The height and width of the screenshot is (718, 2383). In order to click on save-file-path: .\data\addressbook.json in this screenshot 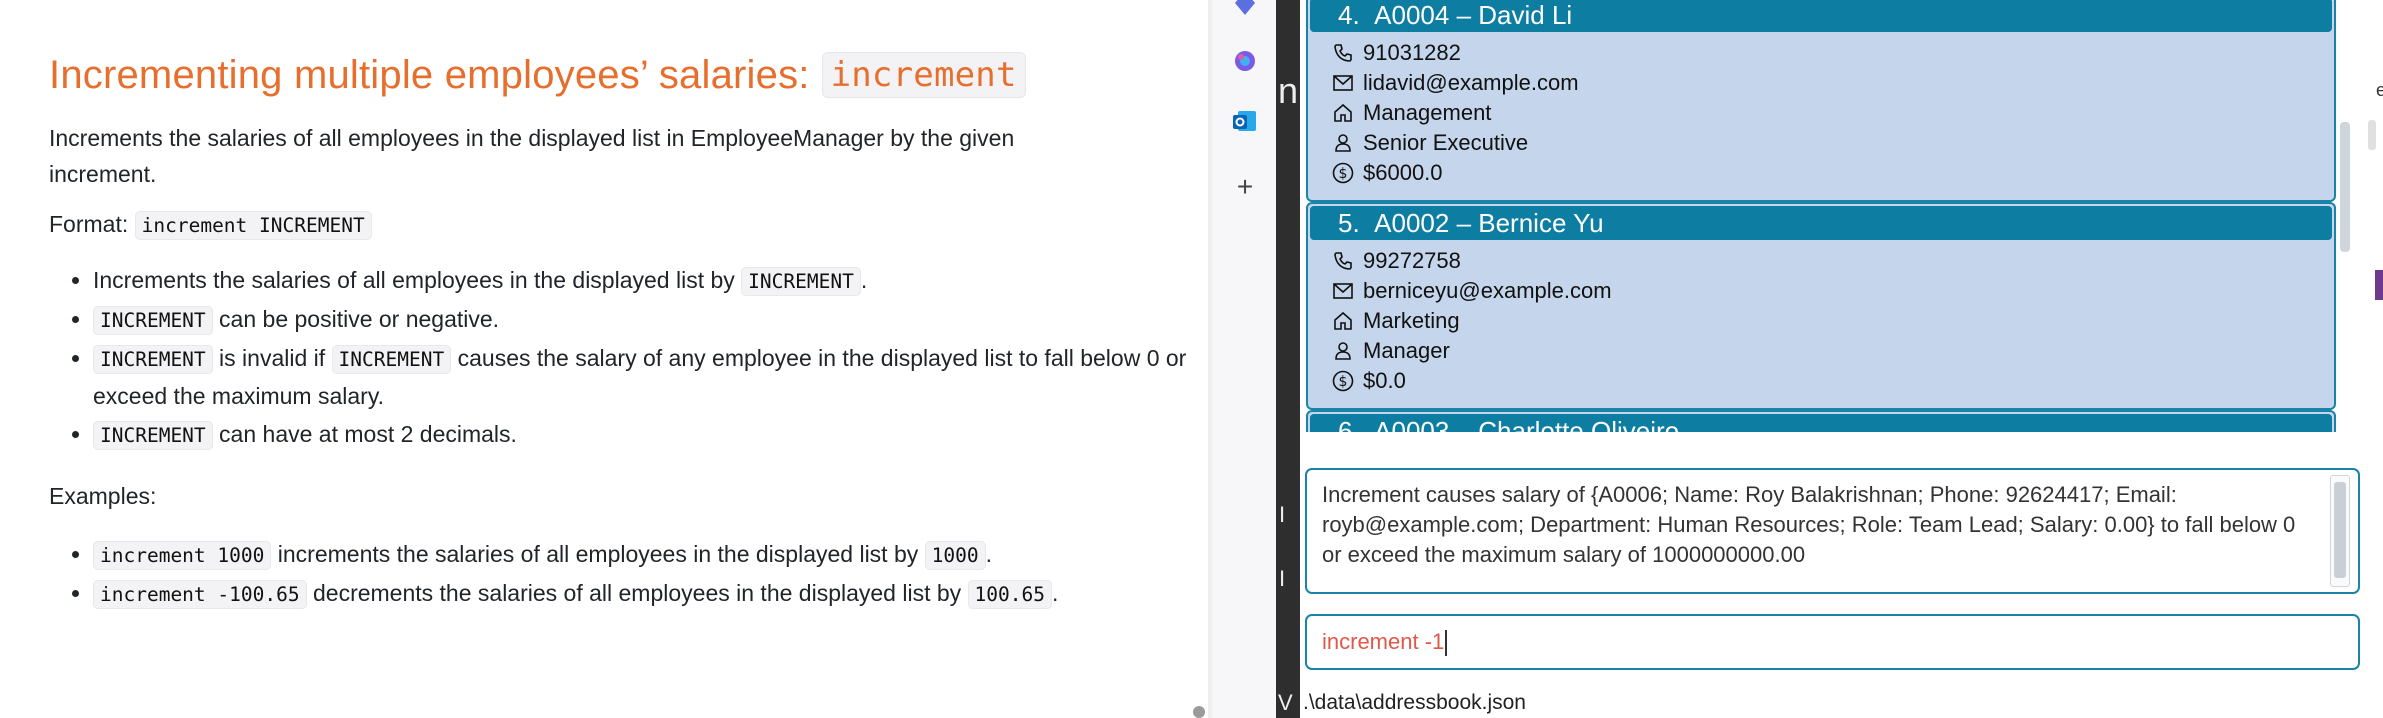, I will do `click(1414, 702)`.